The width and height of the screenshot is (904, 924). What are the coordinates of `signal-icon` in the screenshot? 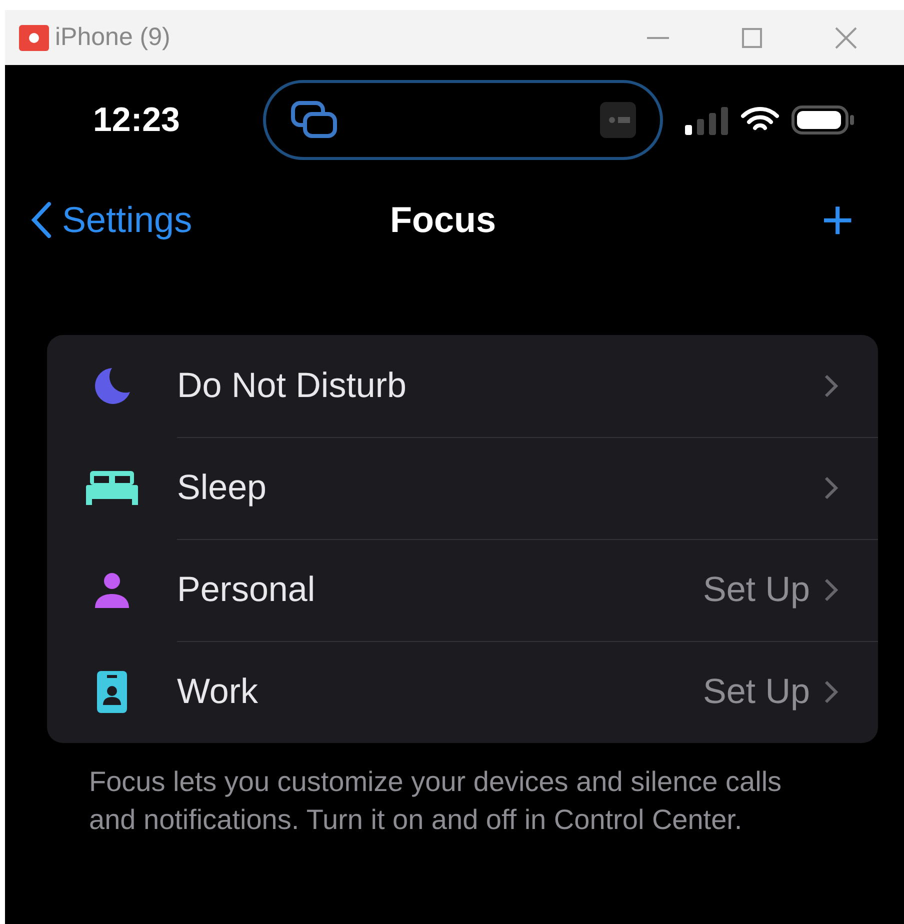 It's located at (708, 120).